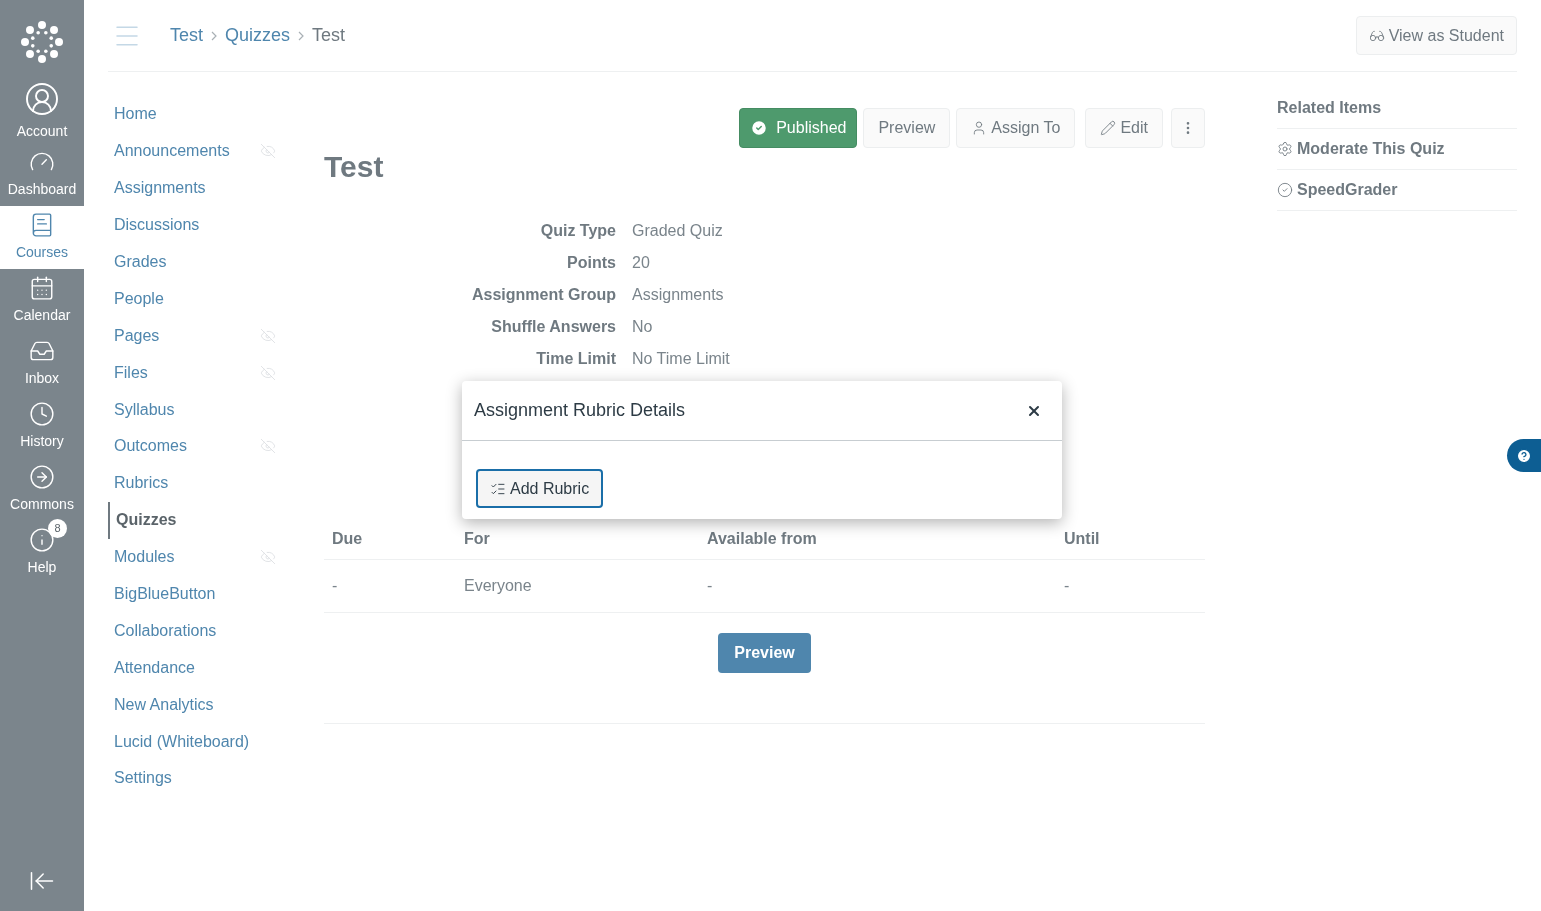 The width and height of the screenshot is (1541, 911). I want to click on calendar-icon, so click(42, 288).